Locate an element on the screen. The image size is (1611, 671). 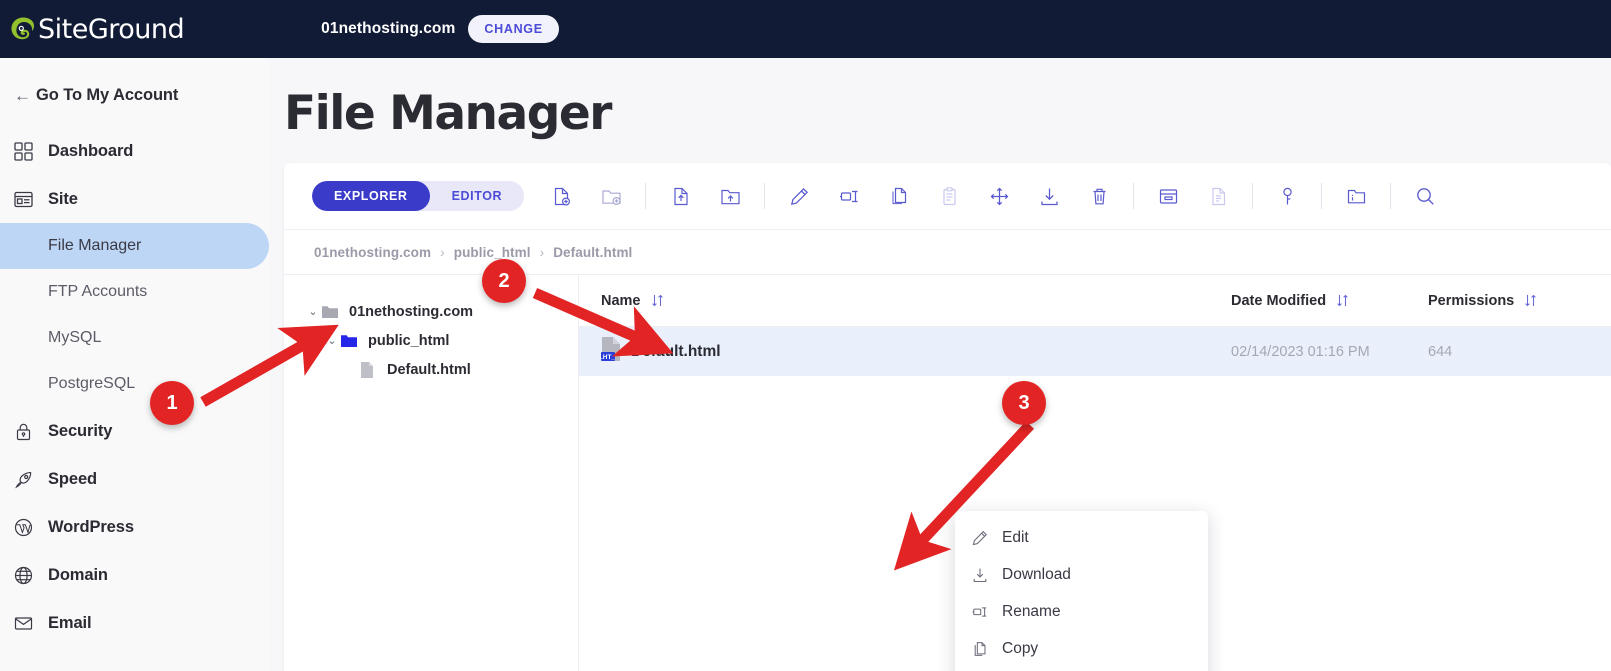
upload-folder-icon is located at coordinates (730, 196).